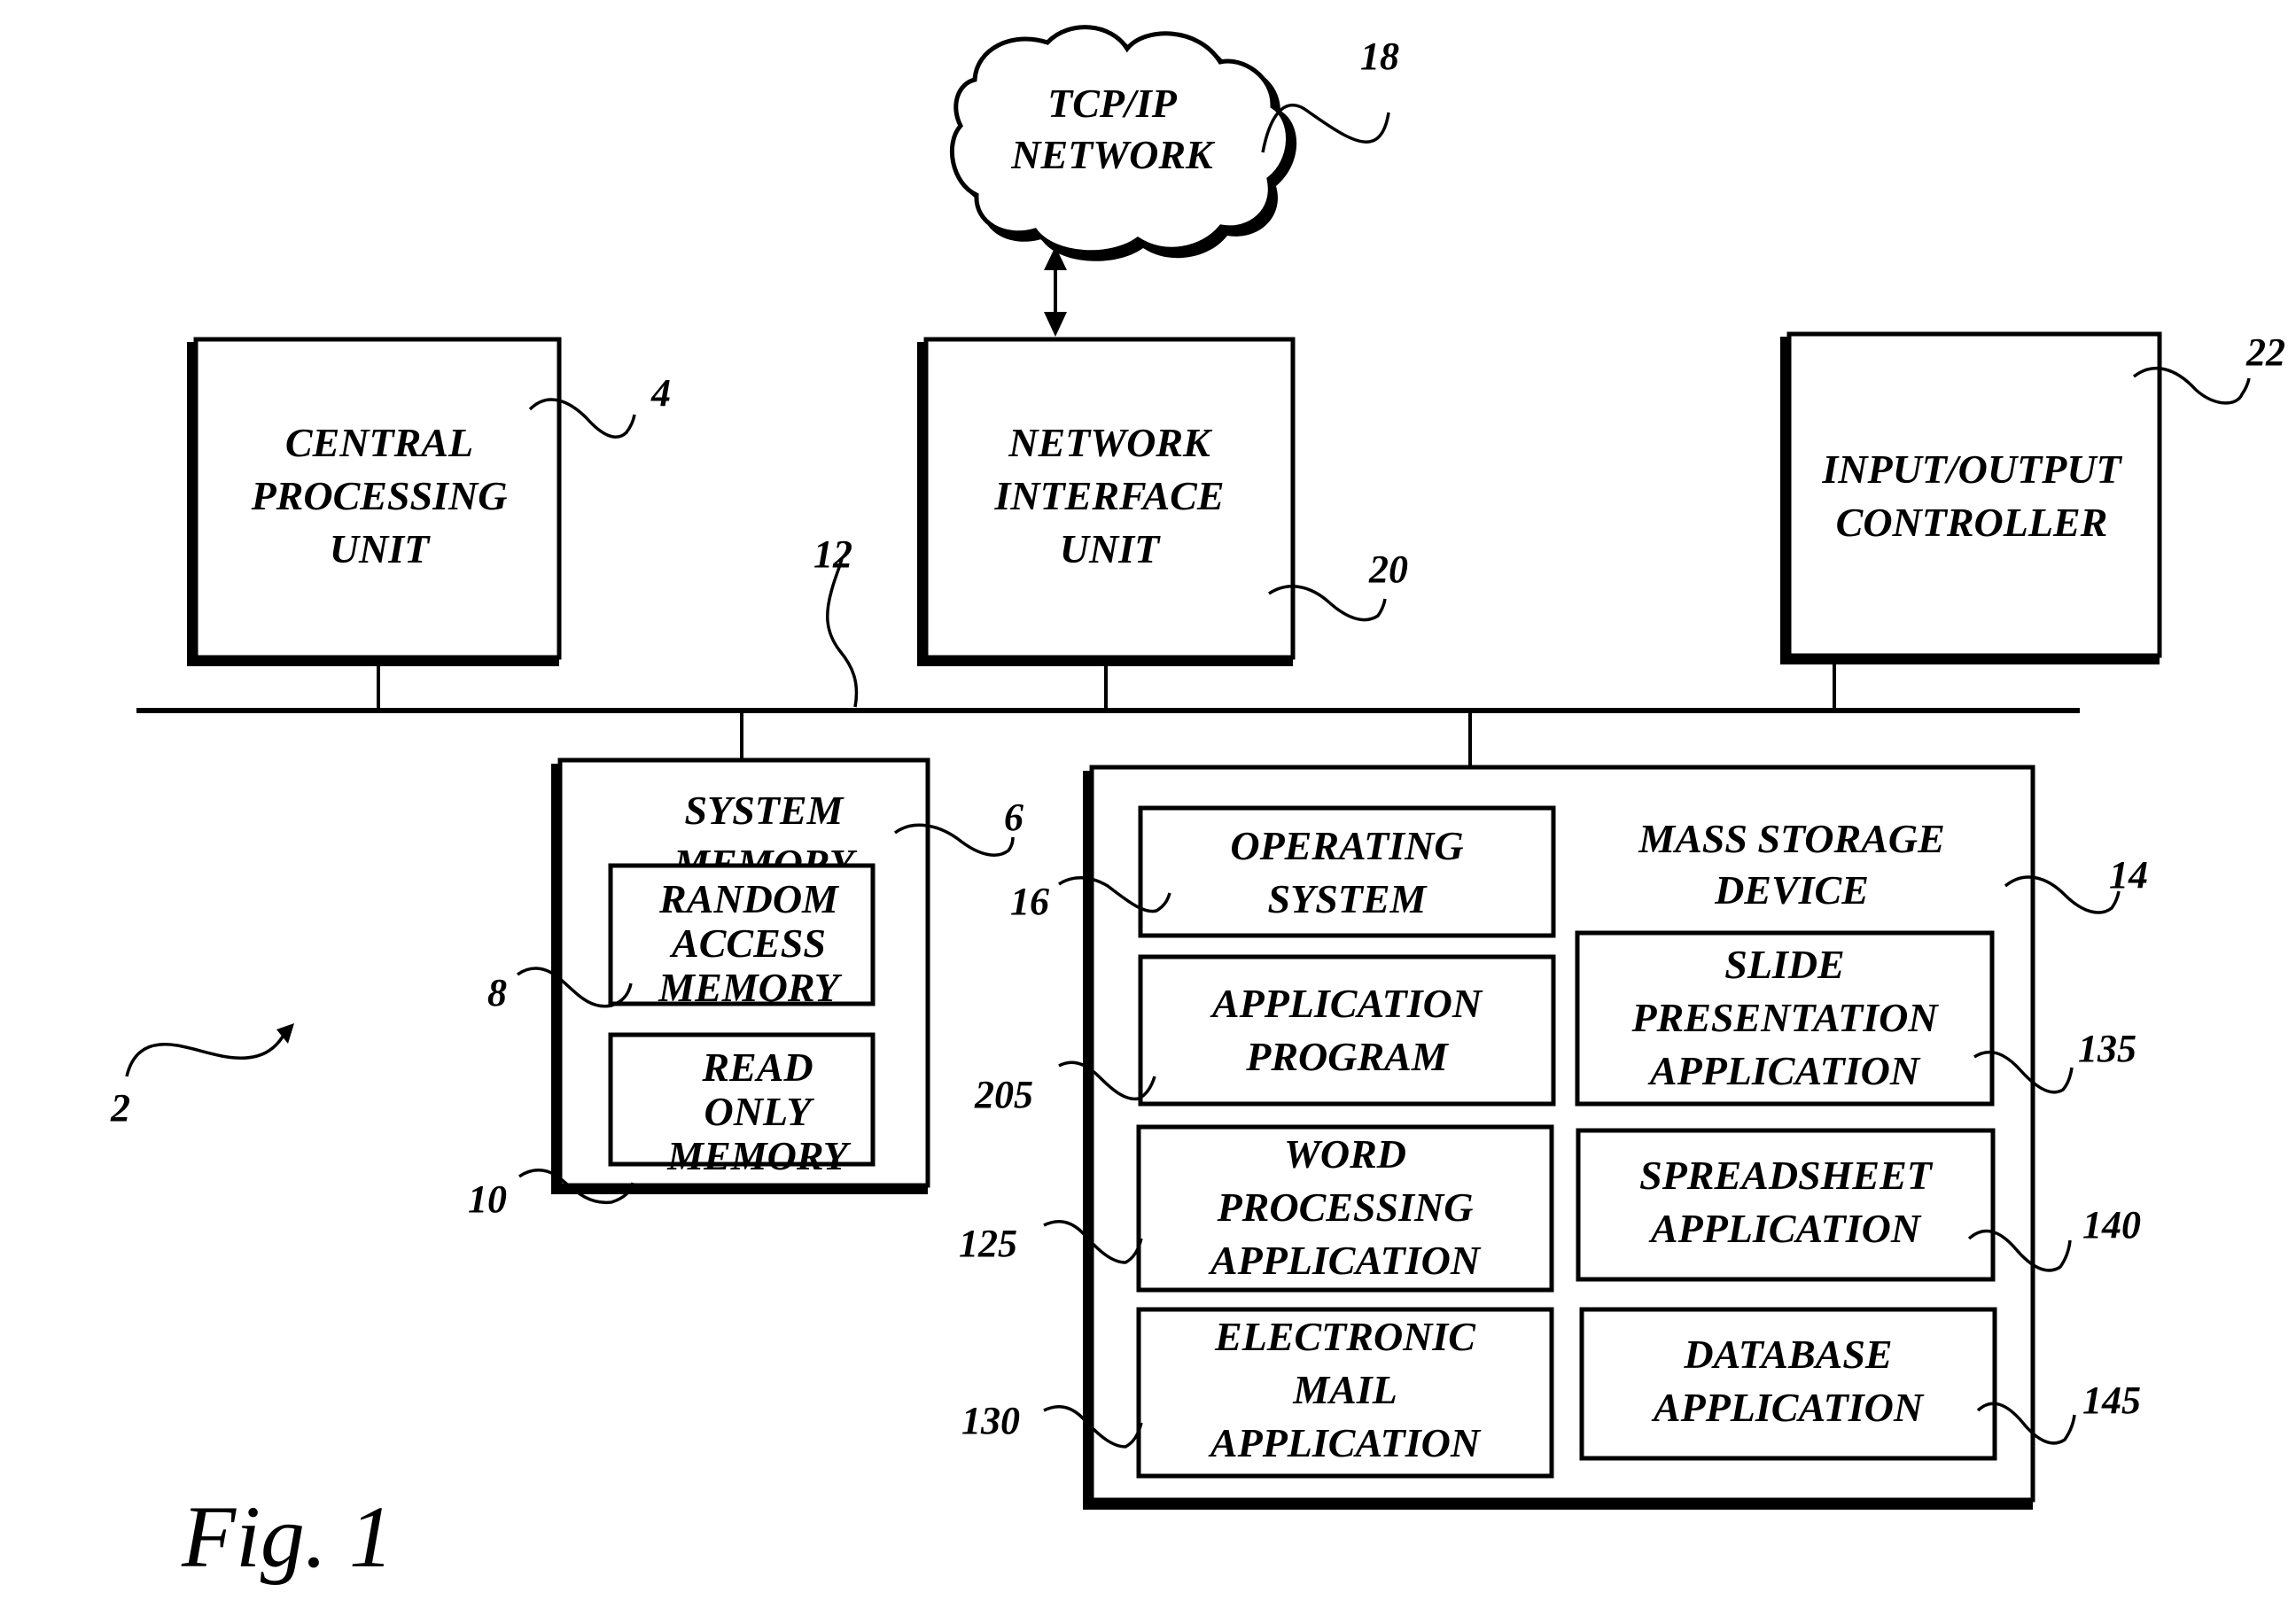 The height and width of the screenshot is (1608, 2296). I want to click on network-interface-unit-block: NETWORK INTERFACE UNIT, so click(1106, 501).